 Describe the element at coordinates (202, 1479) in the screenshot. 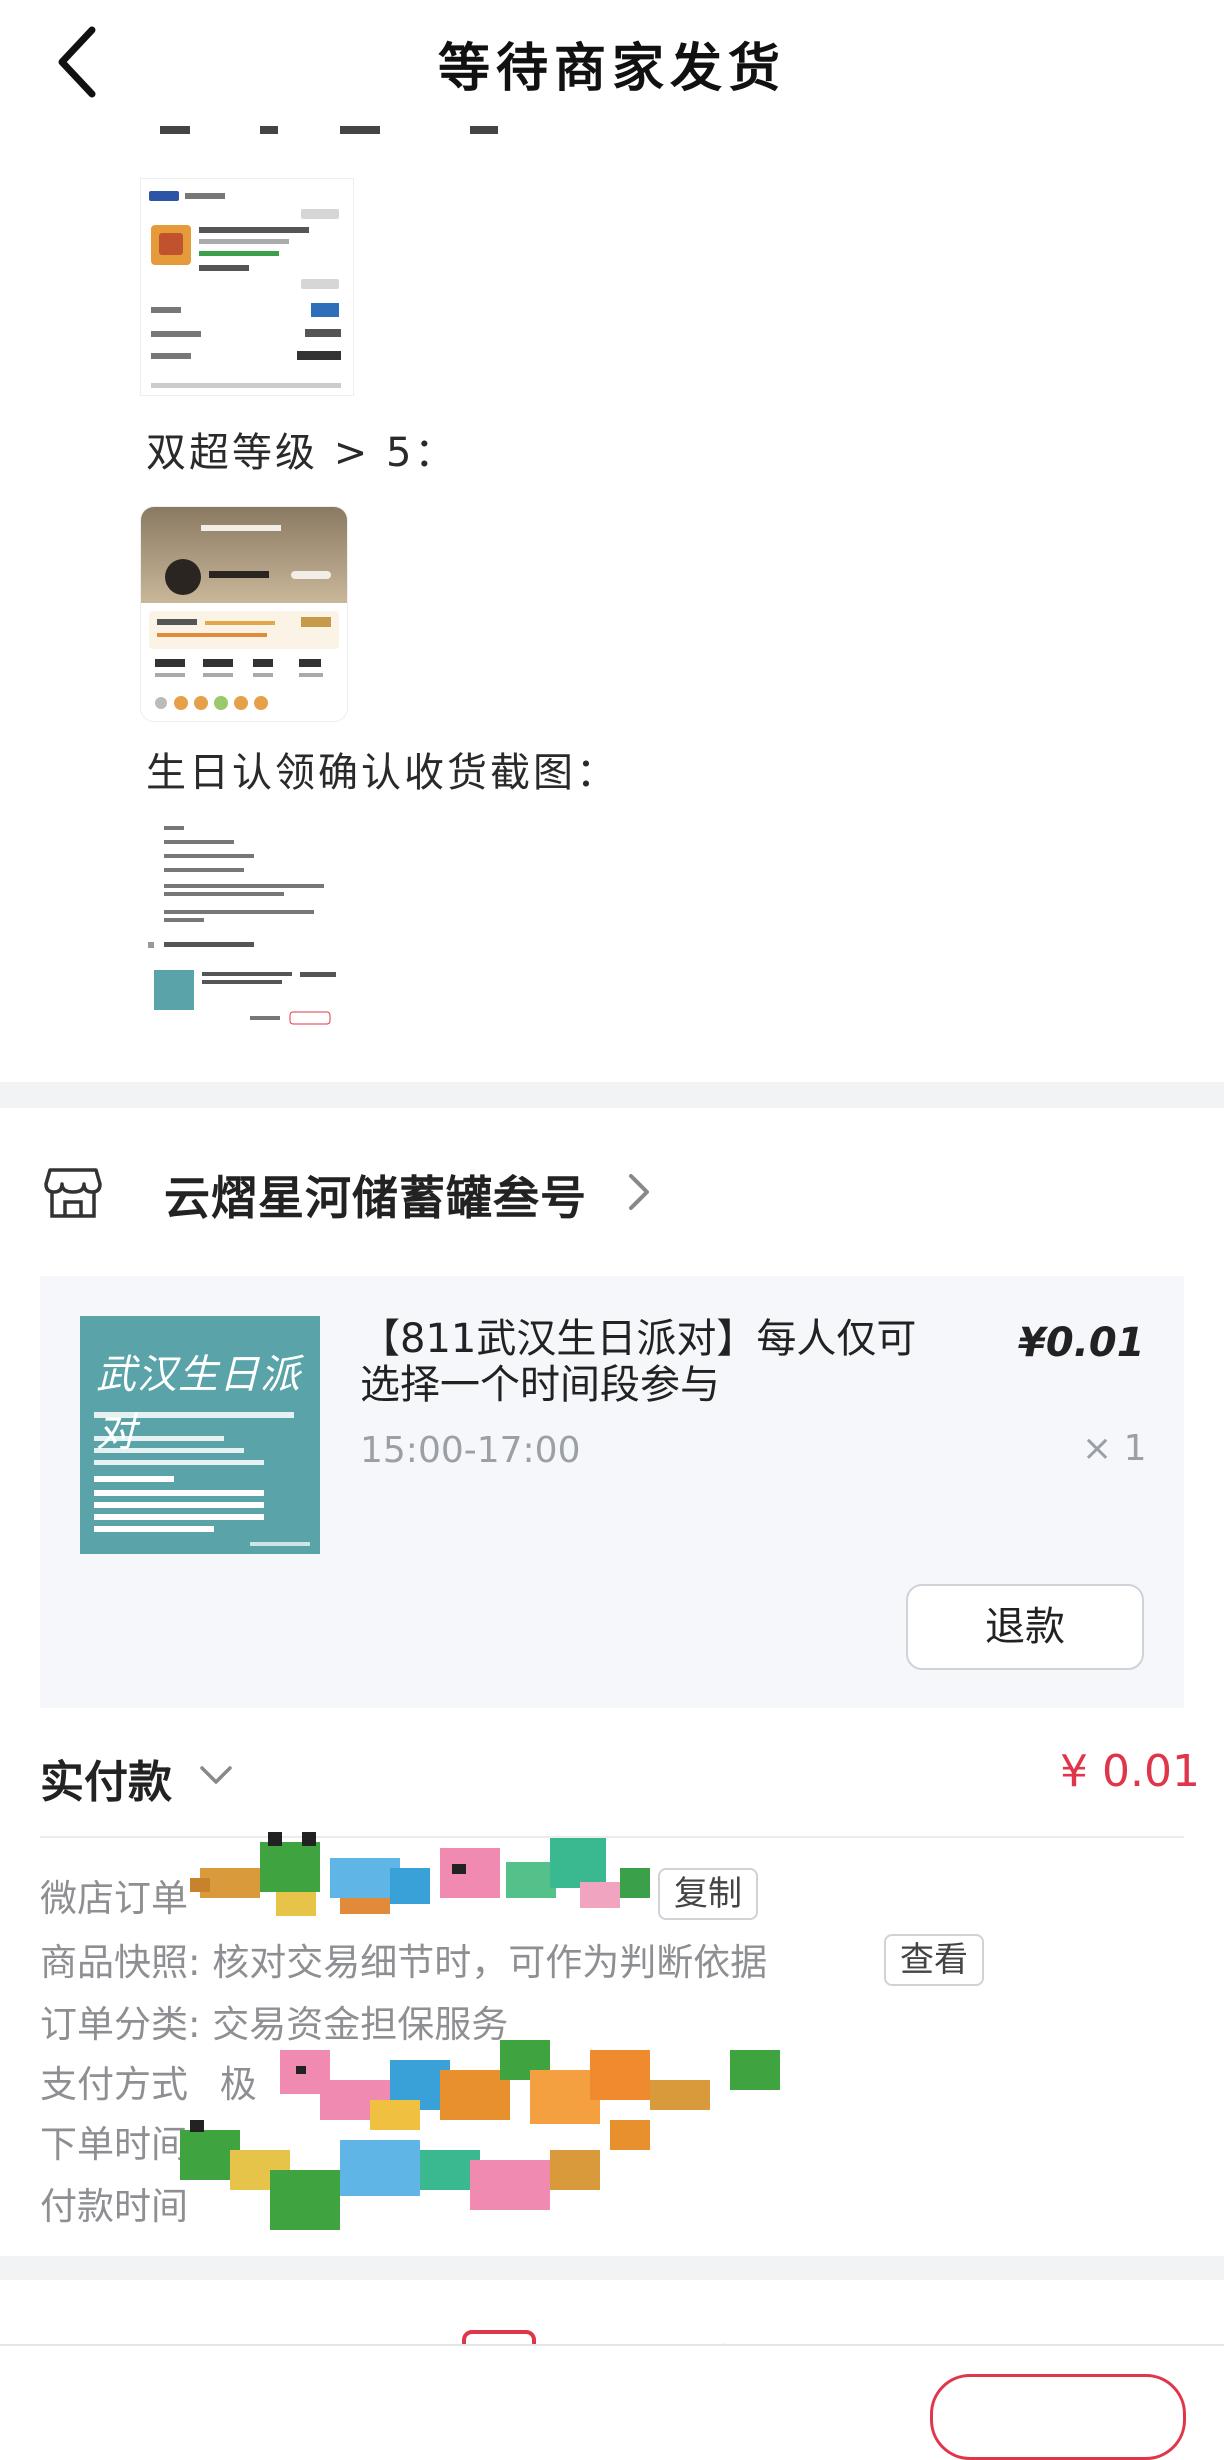

I see `poster-text-lines` at that location.